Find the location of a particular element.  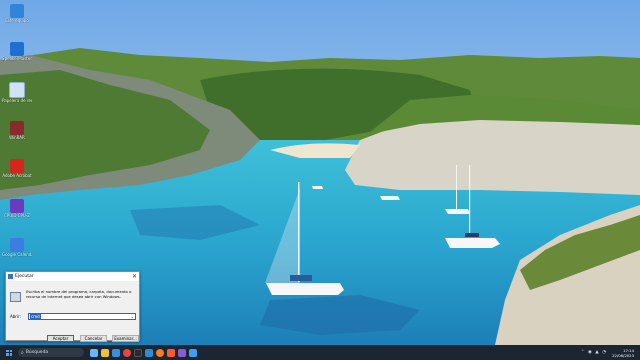

store-icon is located at coordinates (116, 352).